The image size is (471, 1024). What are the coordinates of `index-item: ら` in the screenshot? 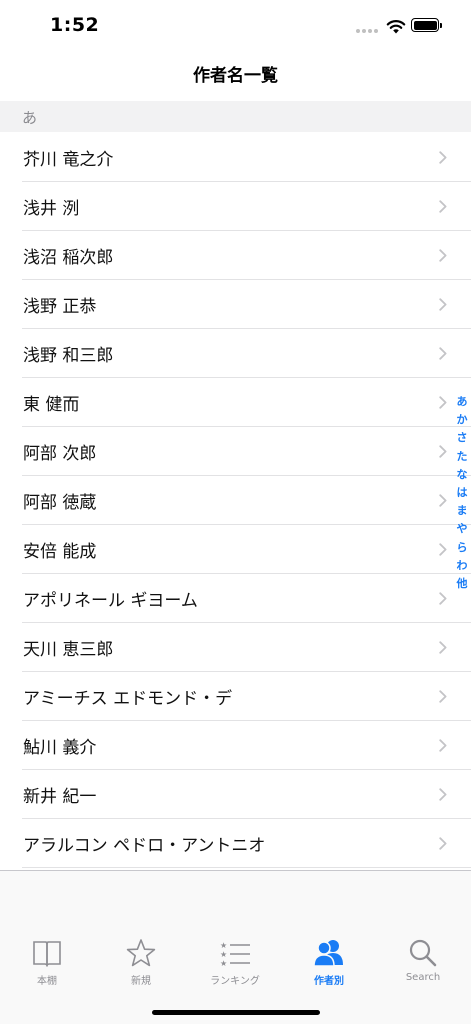 It's located at (462, 548).